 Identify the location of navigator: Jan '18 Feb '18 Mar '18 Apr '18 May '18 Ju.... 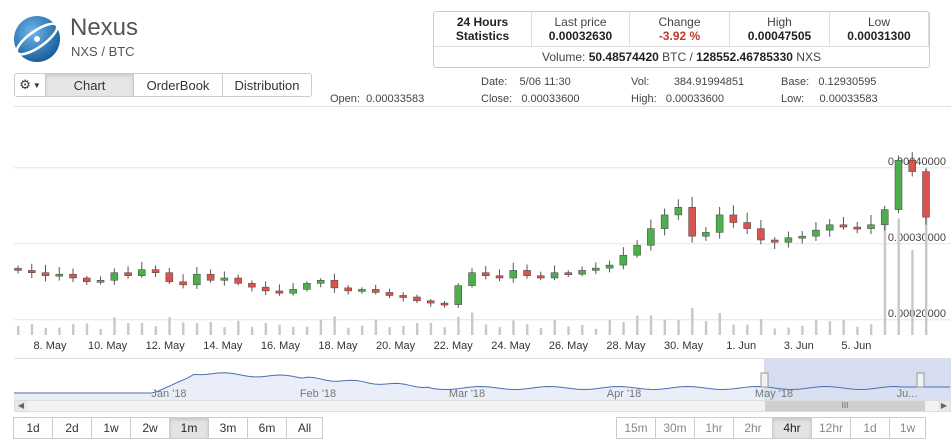
(482, 379).